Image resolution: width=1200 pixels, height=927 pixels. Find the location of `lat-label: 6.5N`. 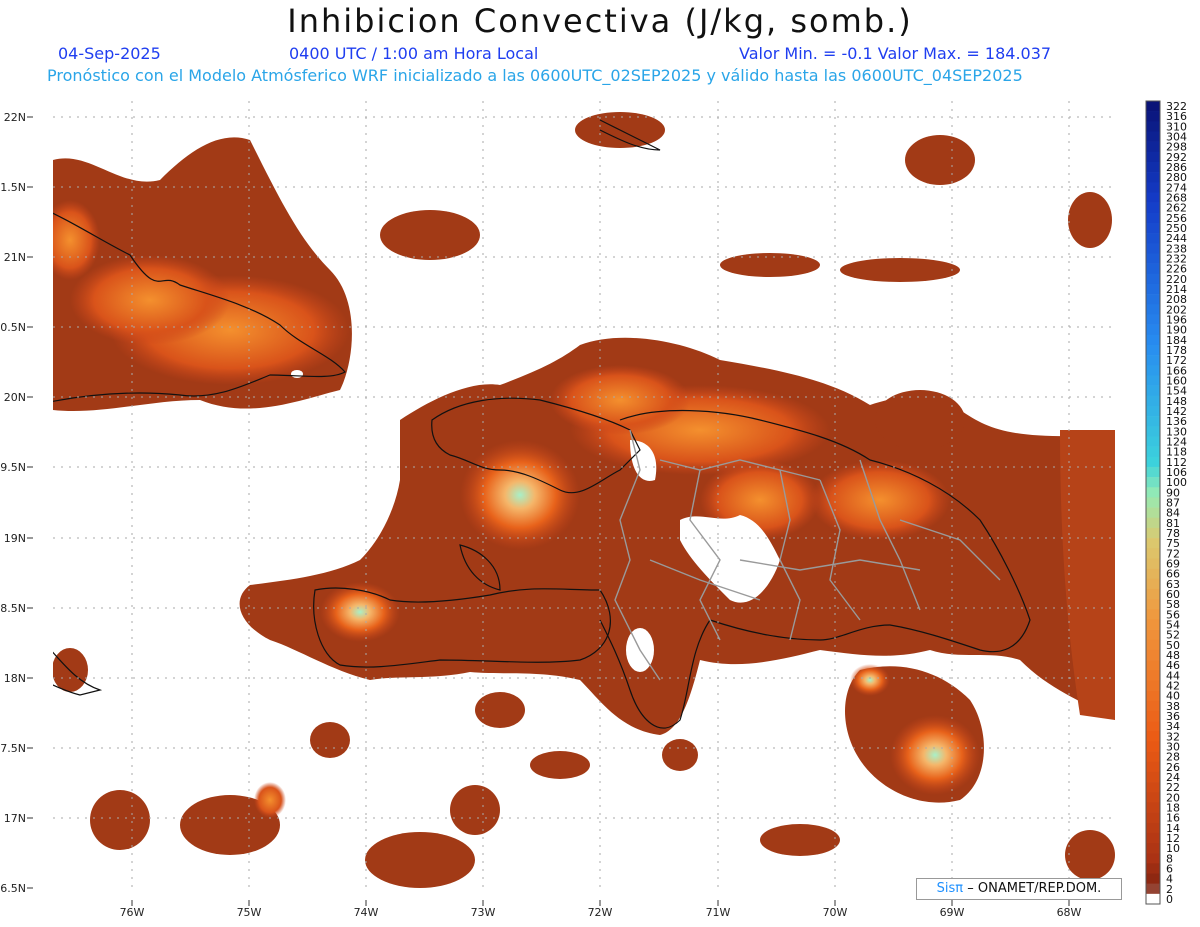

lat-label: 6.5N is located at coordinates (13, 888).